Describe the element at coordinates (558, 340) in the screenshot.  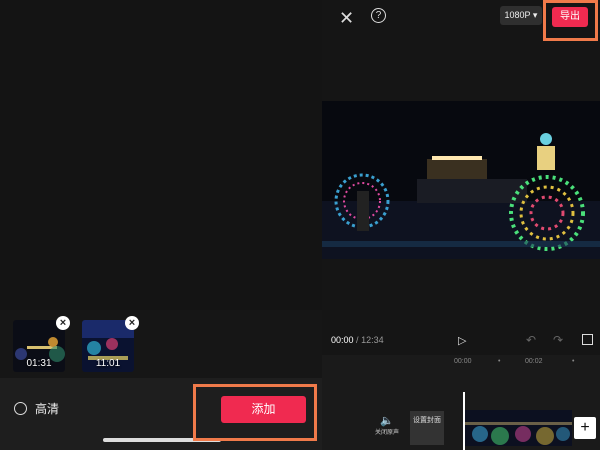
I see `redo-icon: ↷` at that location.